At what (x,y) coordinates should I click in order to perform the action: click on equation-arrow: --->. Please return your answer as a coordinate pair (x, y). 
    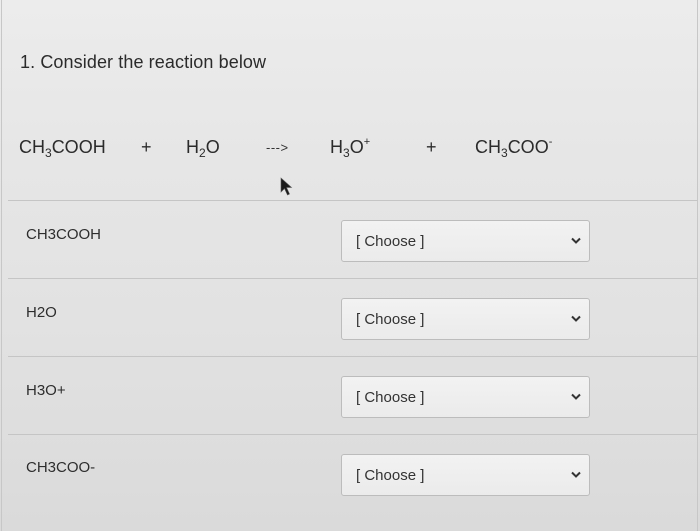
    Looking at the image, I should click on (277, 147).